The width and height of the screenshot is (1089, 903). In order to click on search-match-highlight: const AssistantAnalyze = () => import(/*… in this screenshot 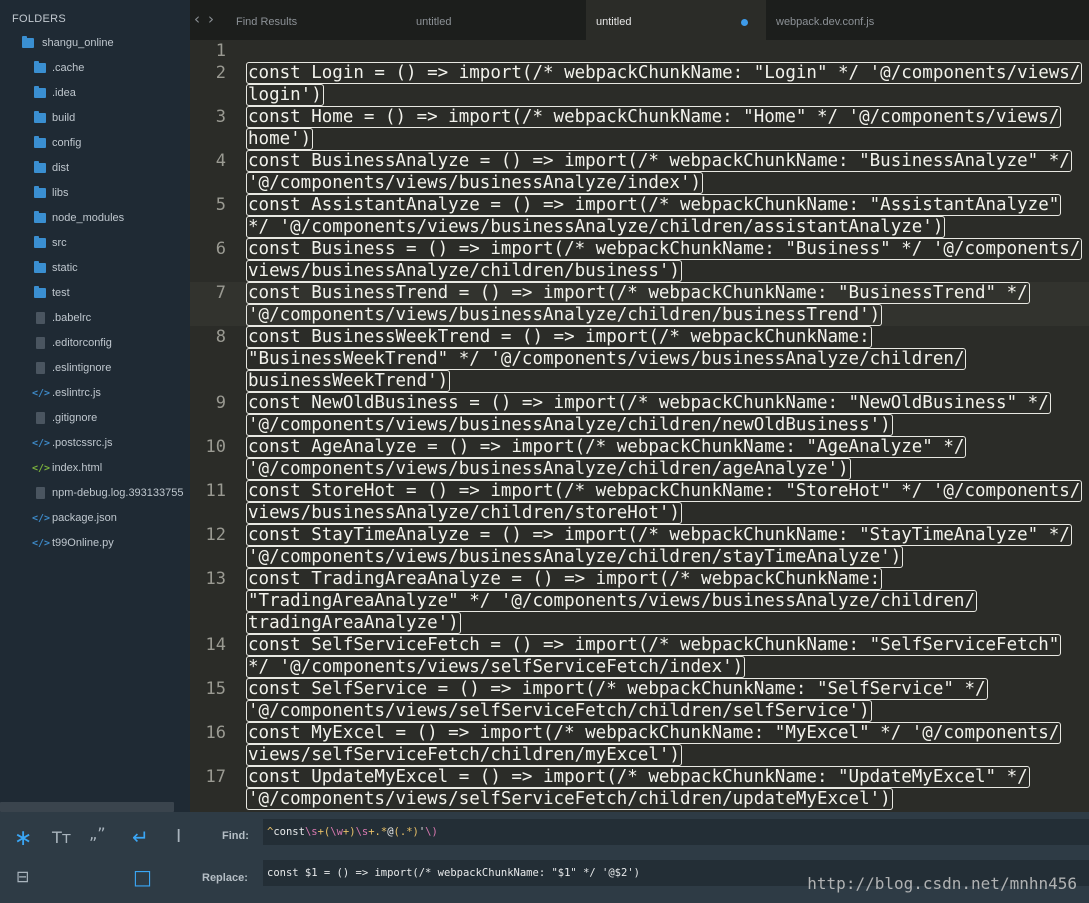, I will do `click(654, 205)`.